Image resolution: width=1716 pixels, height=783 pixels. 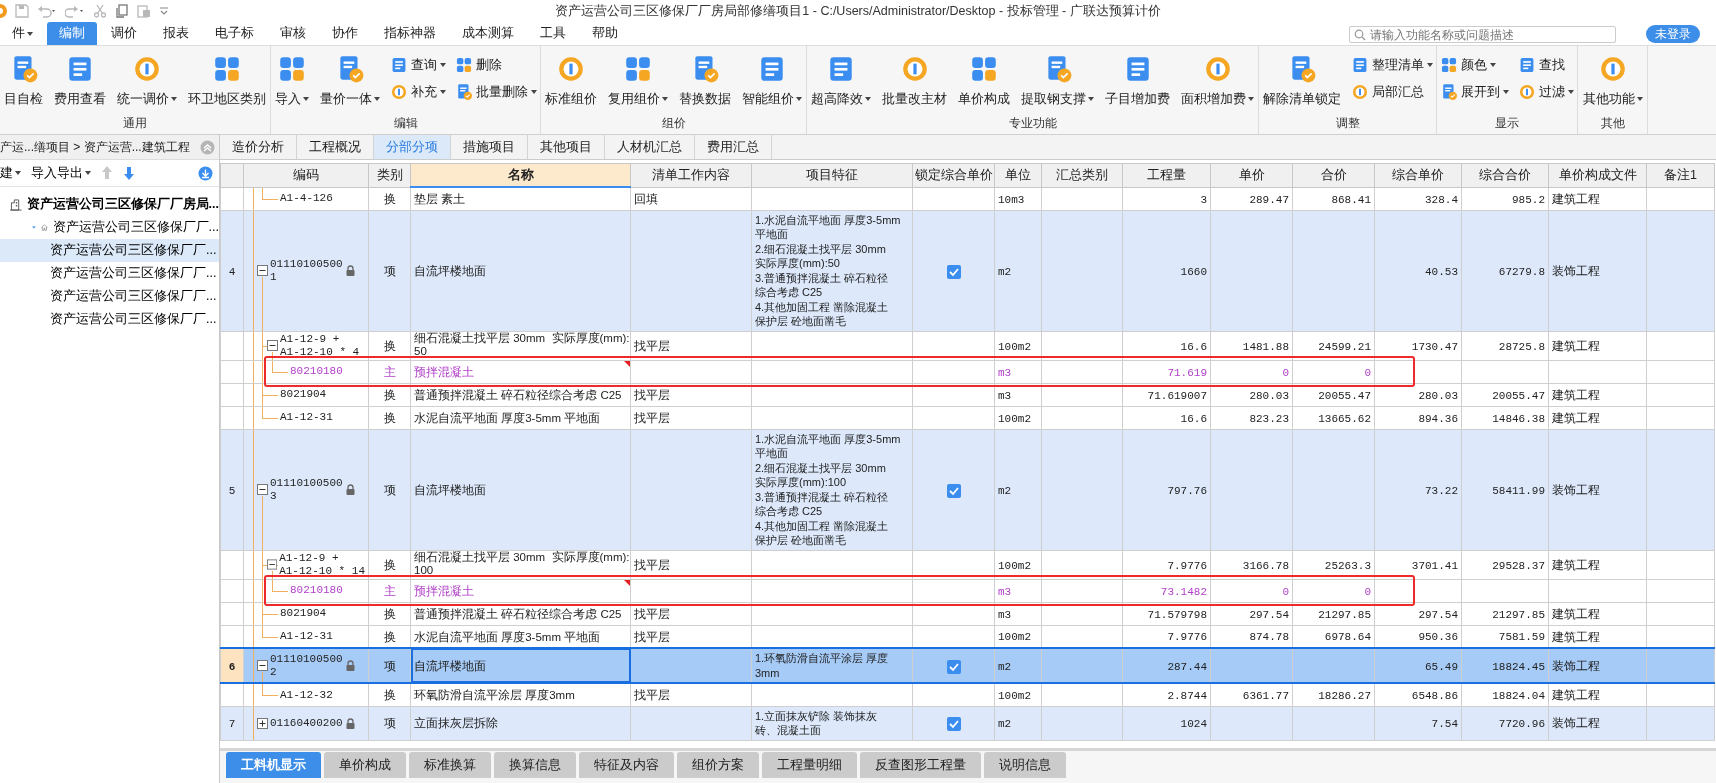 What do you see at coordinates (147, 84) in the screenshot?
I see `toolbar-button: 统一调价` at bounding box center [147, 84].